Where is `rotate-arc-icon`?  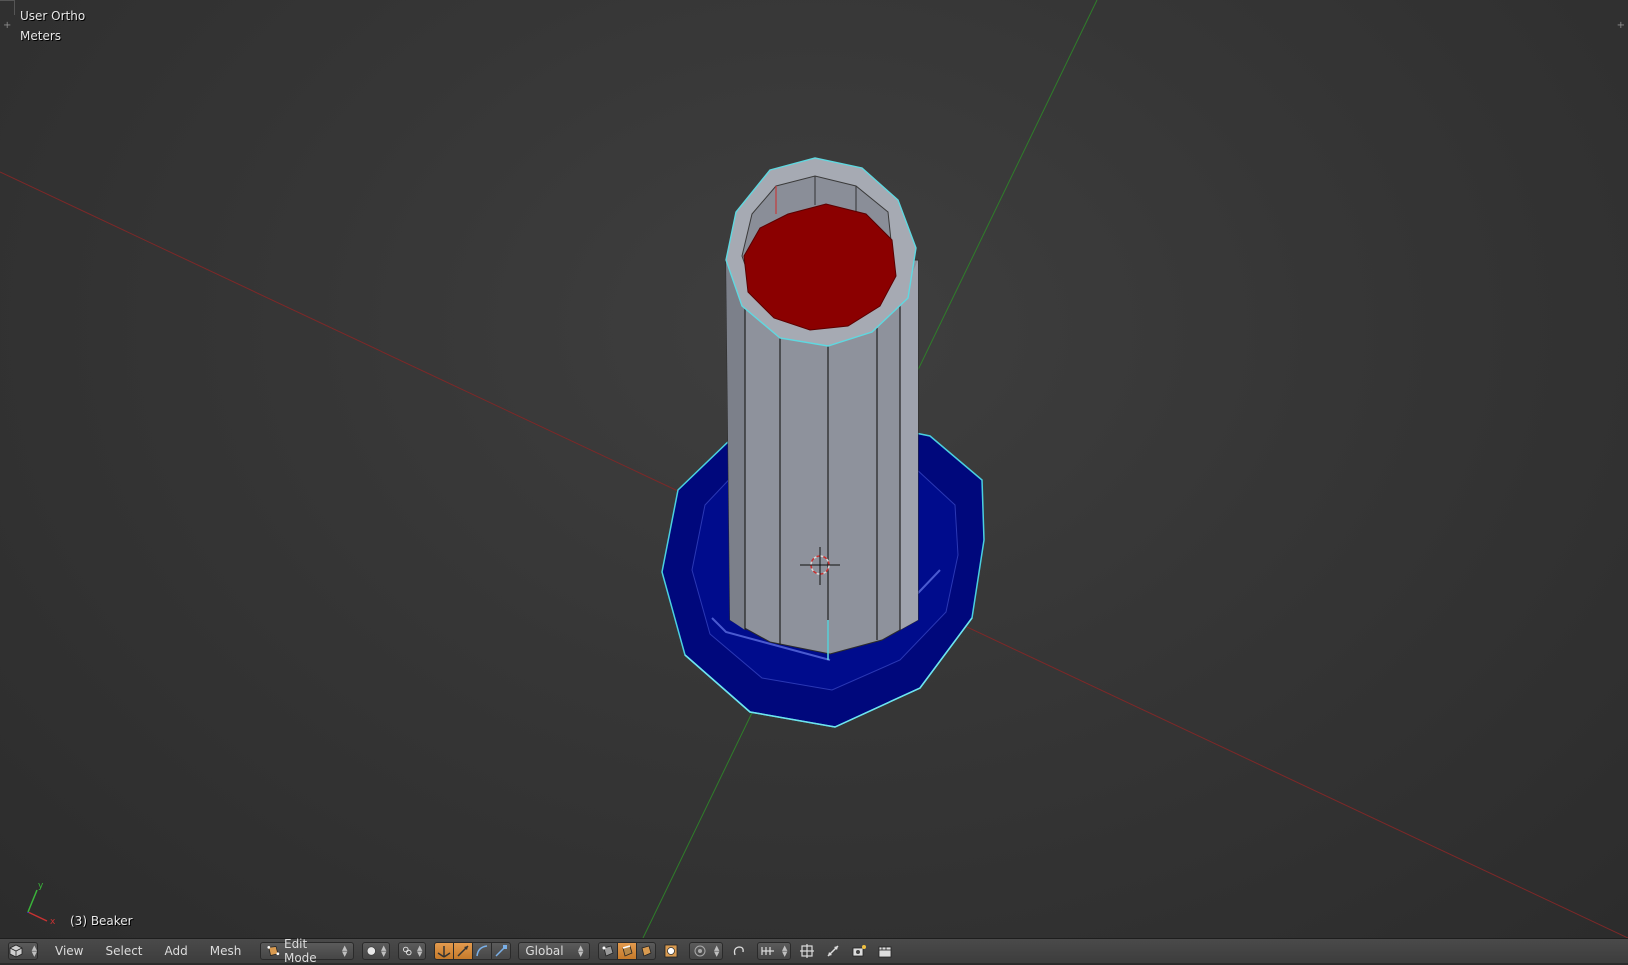 rotate-arc-icon is located at coordinates (482, 951).